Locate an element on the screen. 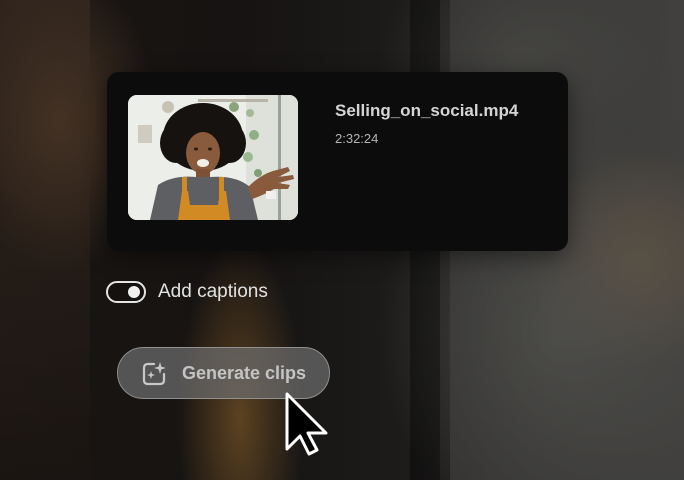  toggle-knob is located at coordinates (134, 292).